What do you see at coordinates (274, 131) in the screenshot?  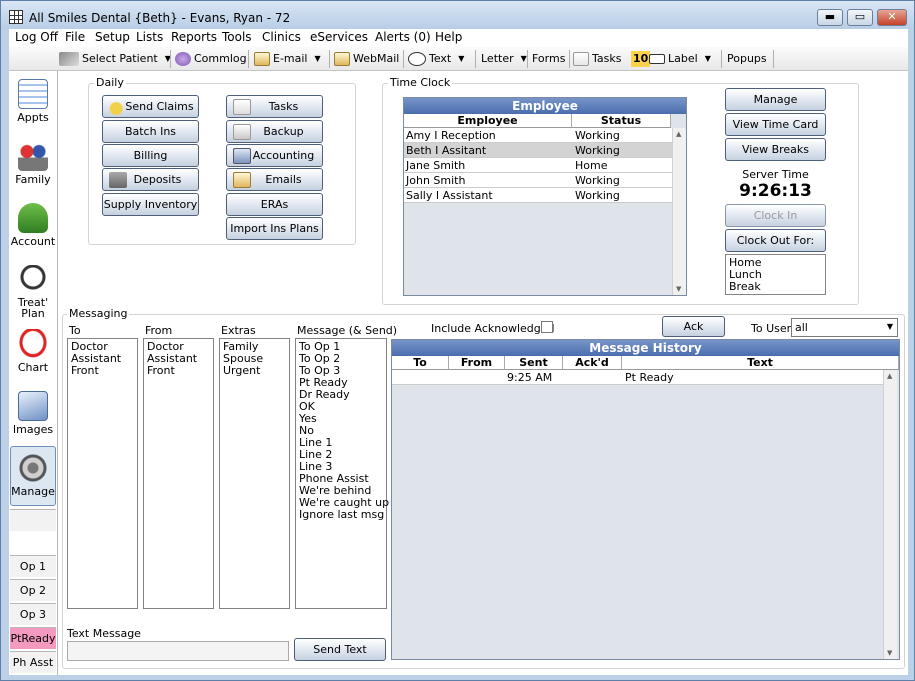 I see `backup-button: Backup` at bounding box center [274, 131].